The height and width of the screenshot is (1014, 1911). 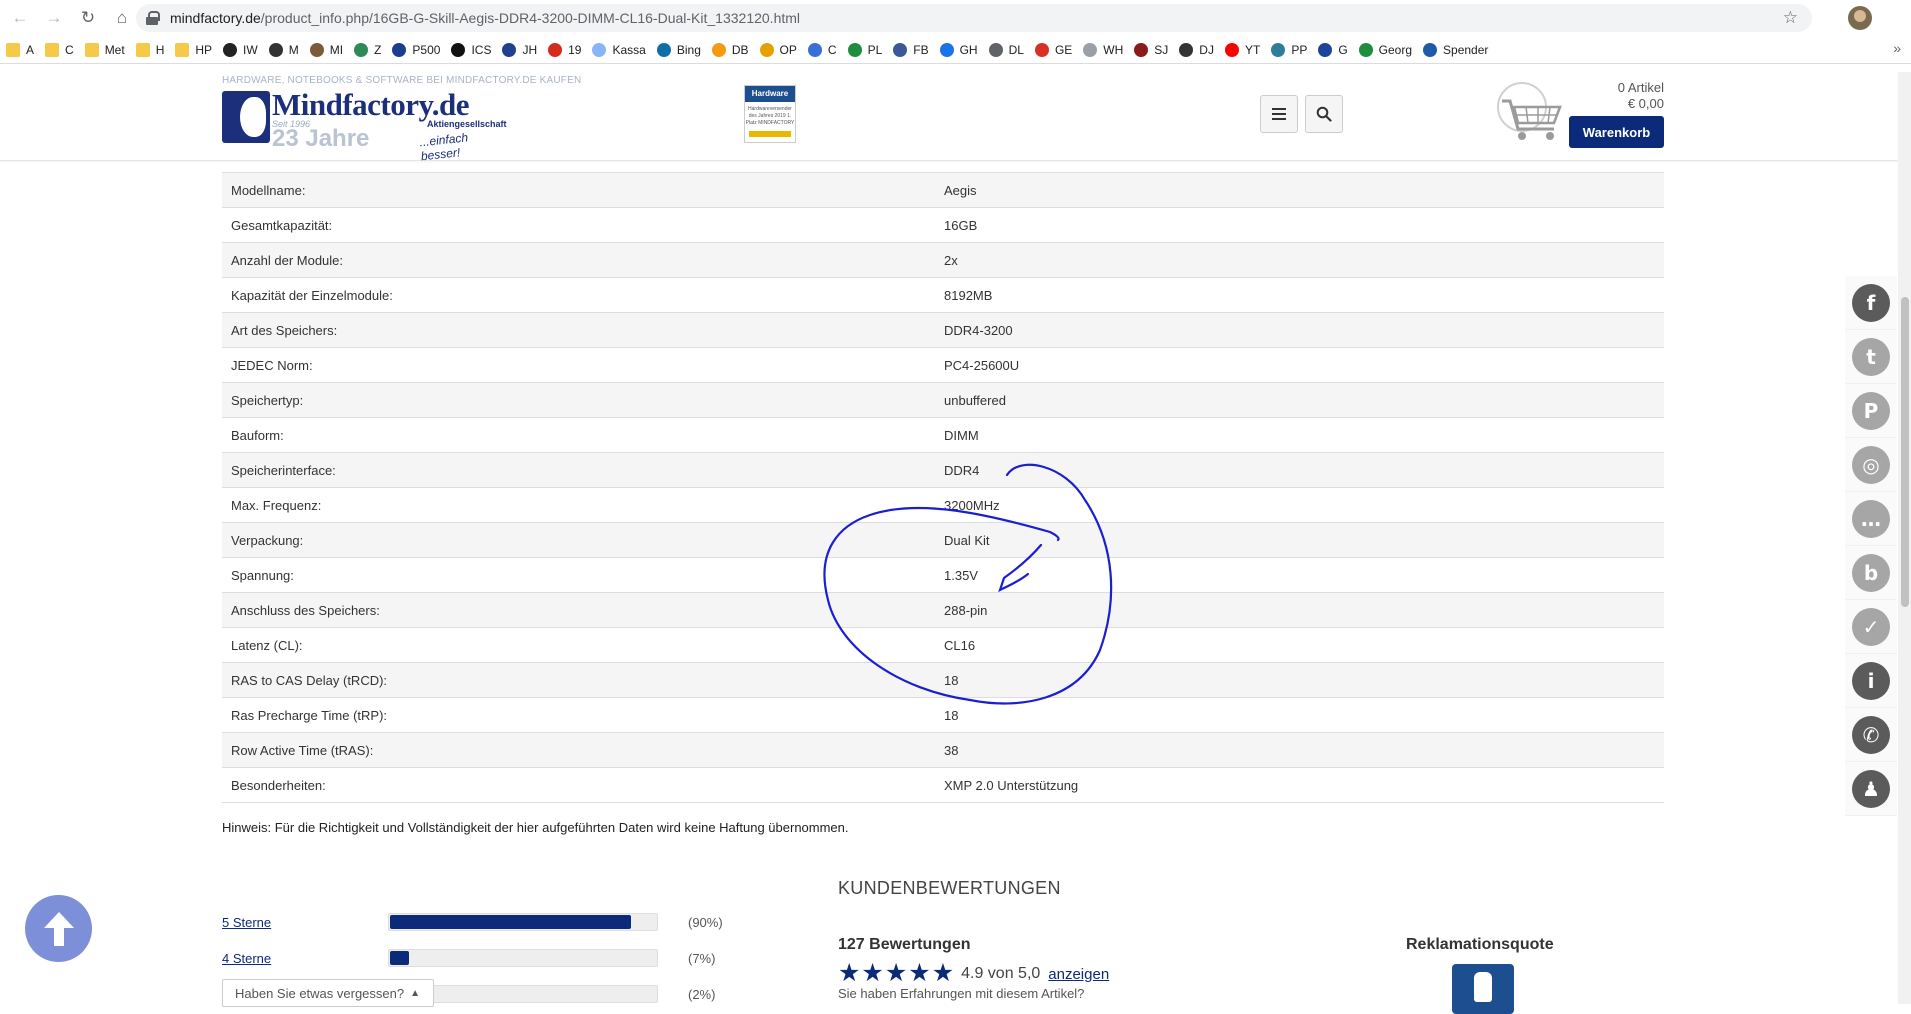 I want to click on bookmark-pl: PL, so click(x=864, y=49).